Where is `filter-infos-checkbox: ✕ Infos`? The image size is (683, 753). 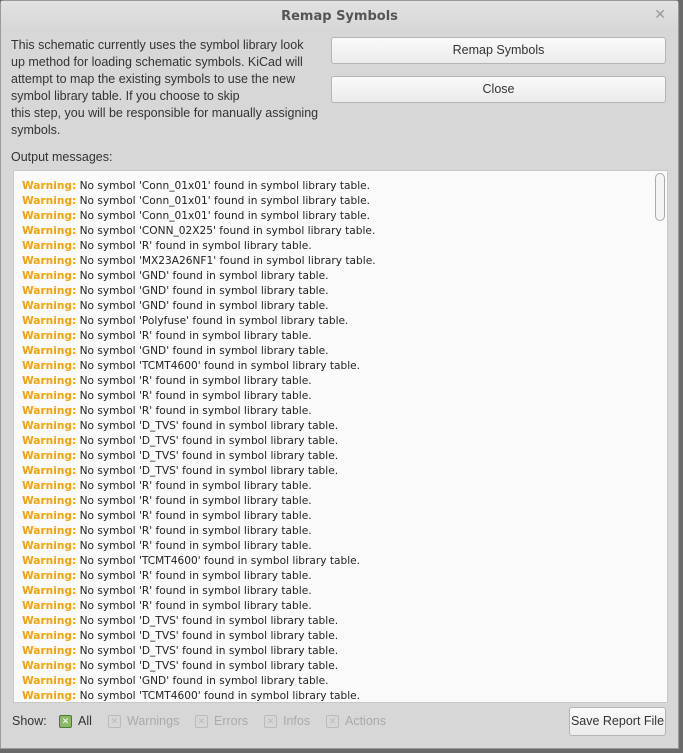
filter-infos-checkbox: ✕ Infos is located at coordinates (287, 721).